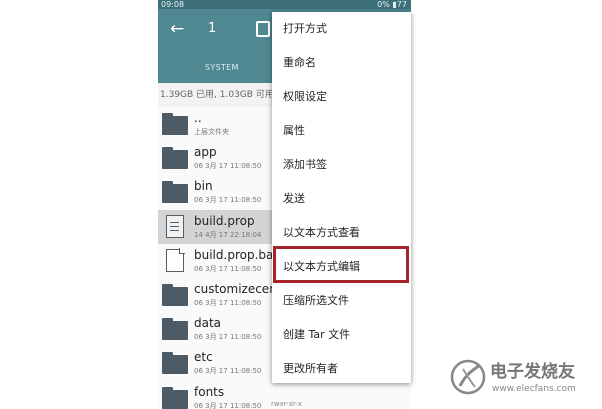 Image resolution: width=602 pixels, height=409 pixels. I want to click on menu-item-create-tar: 创建 Tar 文件, so click(341, 335).